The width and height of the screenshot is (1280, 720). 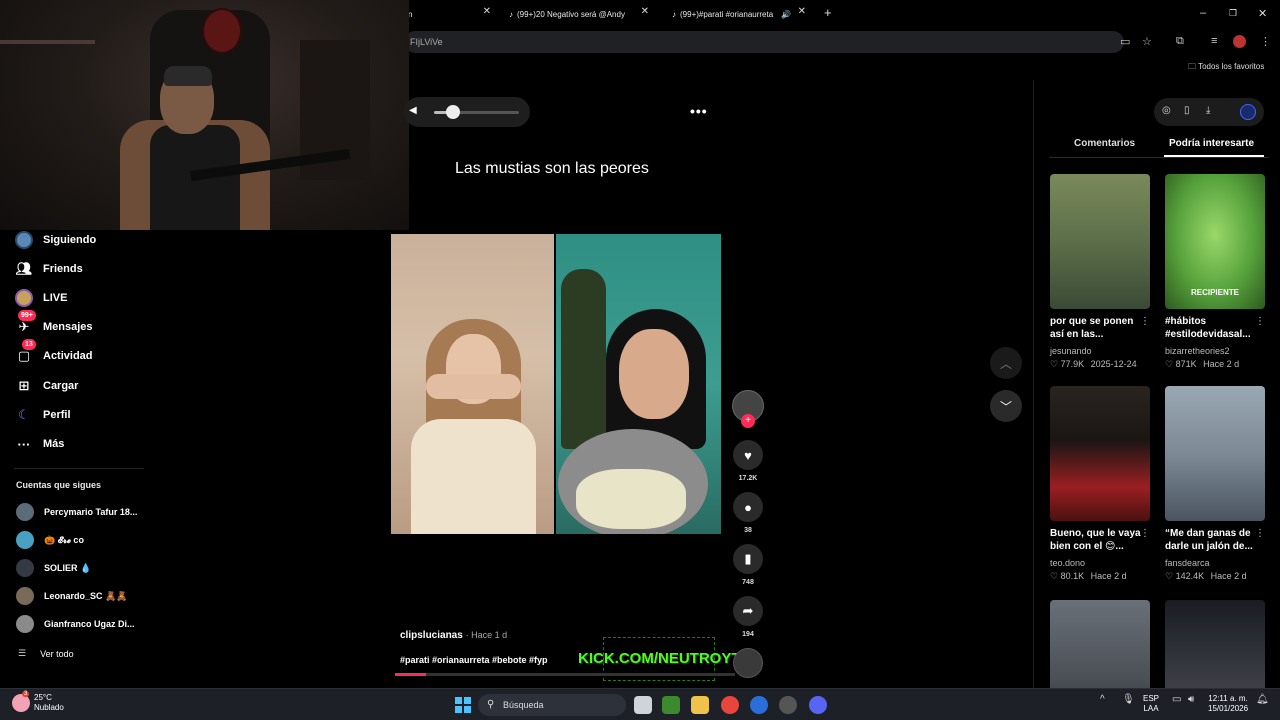 What do you see at coordinates (1262, 13) in the screenshot?
I see `close-window-icon: ✕` at bounding box center [1262, 13].